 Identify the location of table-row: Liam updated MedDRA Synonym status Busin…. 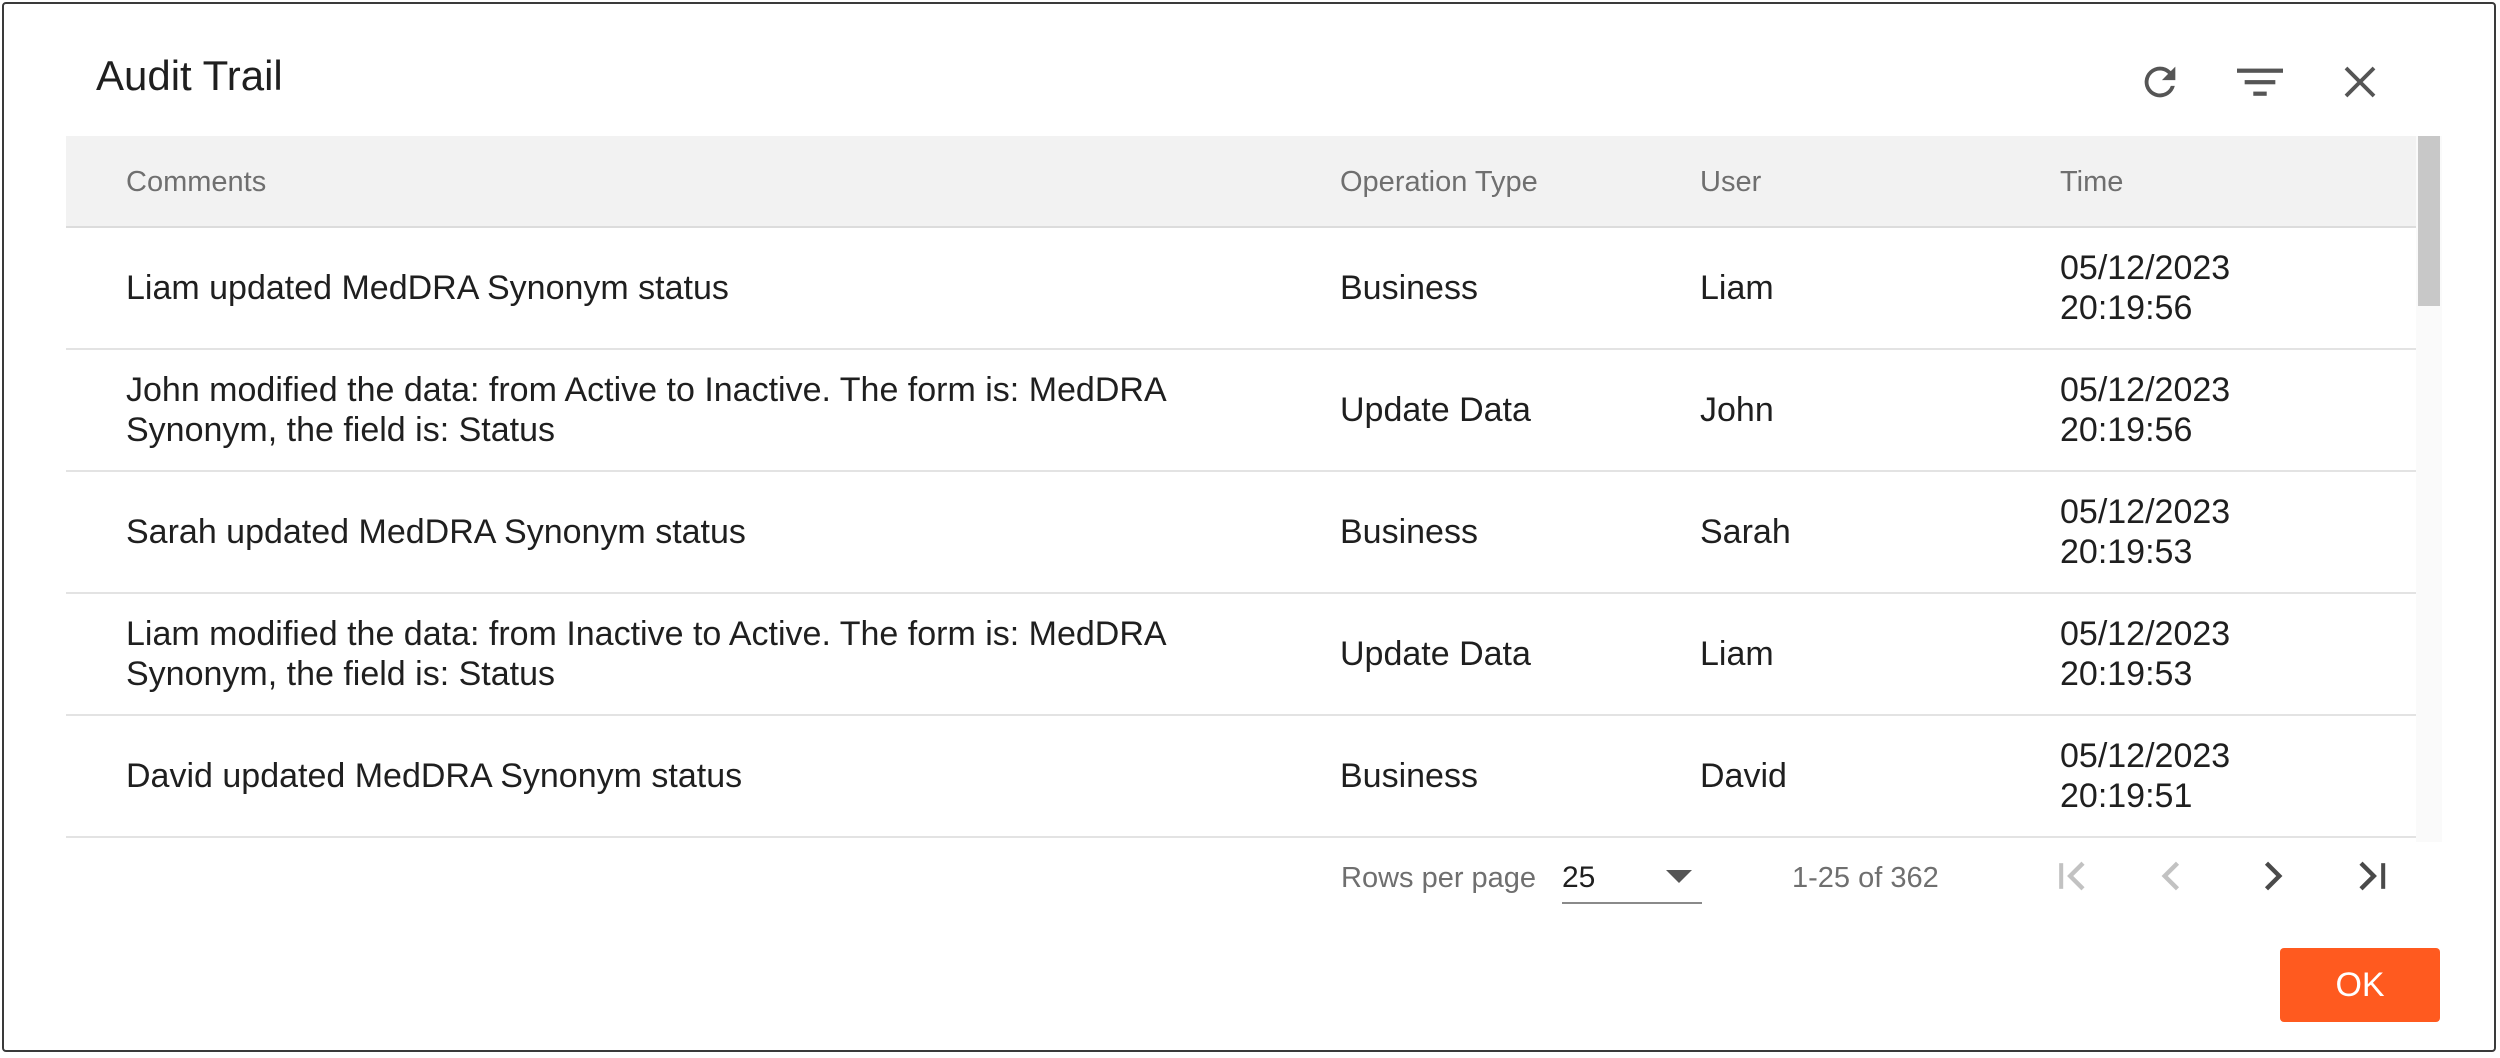
(1241, 289).